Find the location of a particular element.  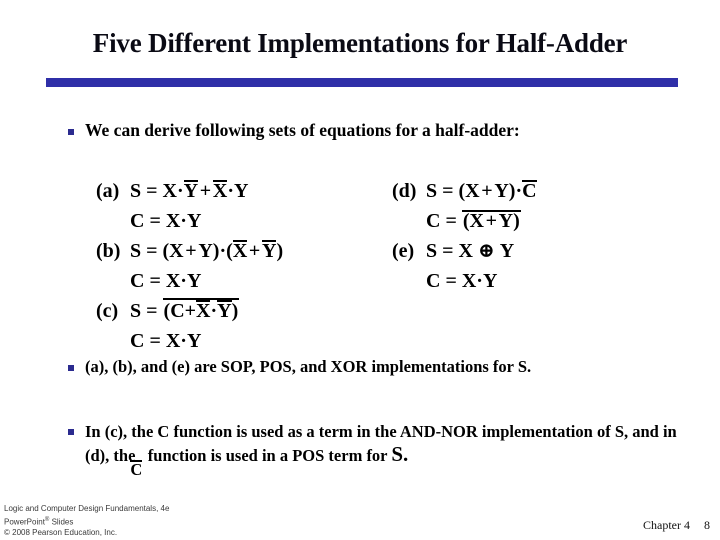

equation-d-complement-group: (X + Y) is located at coordinates (491, 221).